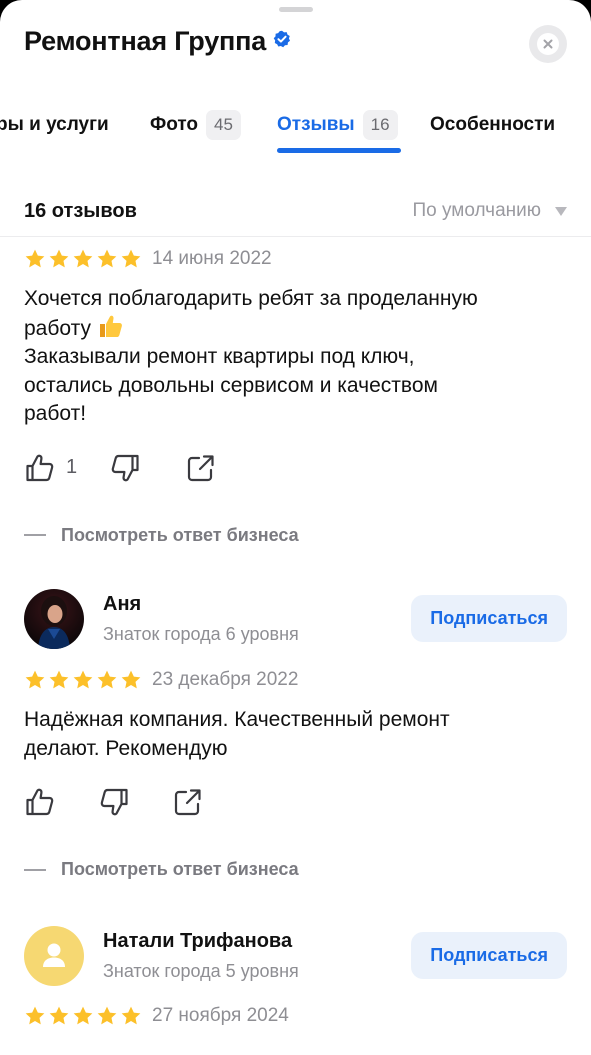 The width and height of the screenshot is (591, 1055). Describe the element at coordinates (225, 679) in the screenshot. I see `review-date: 23 декабря 2022` at that location.